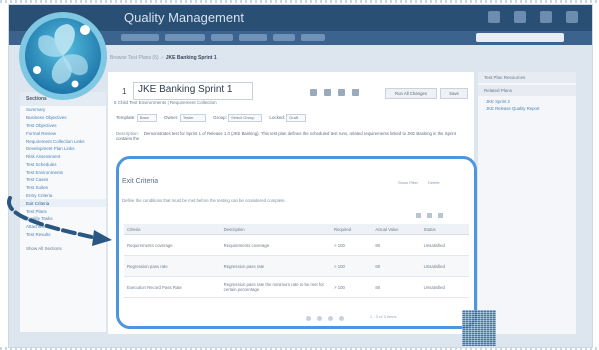 The image size is (599, 350). What do you see at coordinates (479, 328) in the screenshot?
I see `qr-code-icon` at bounding box center [479, 328].